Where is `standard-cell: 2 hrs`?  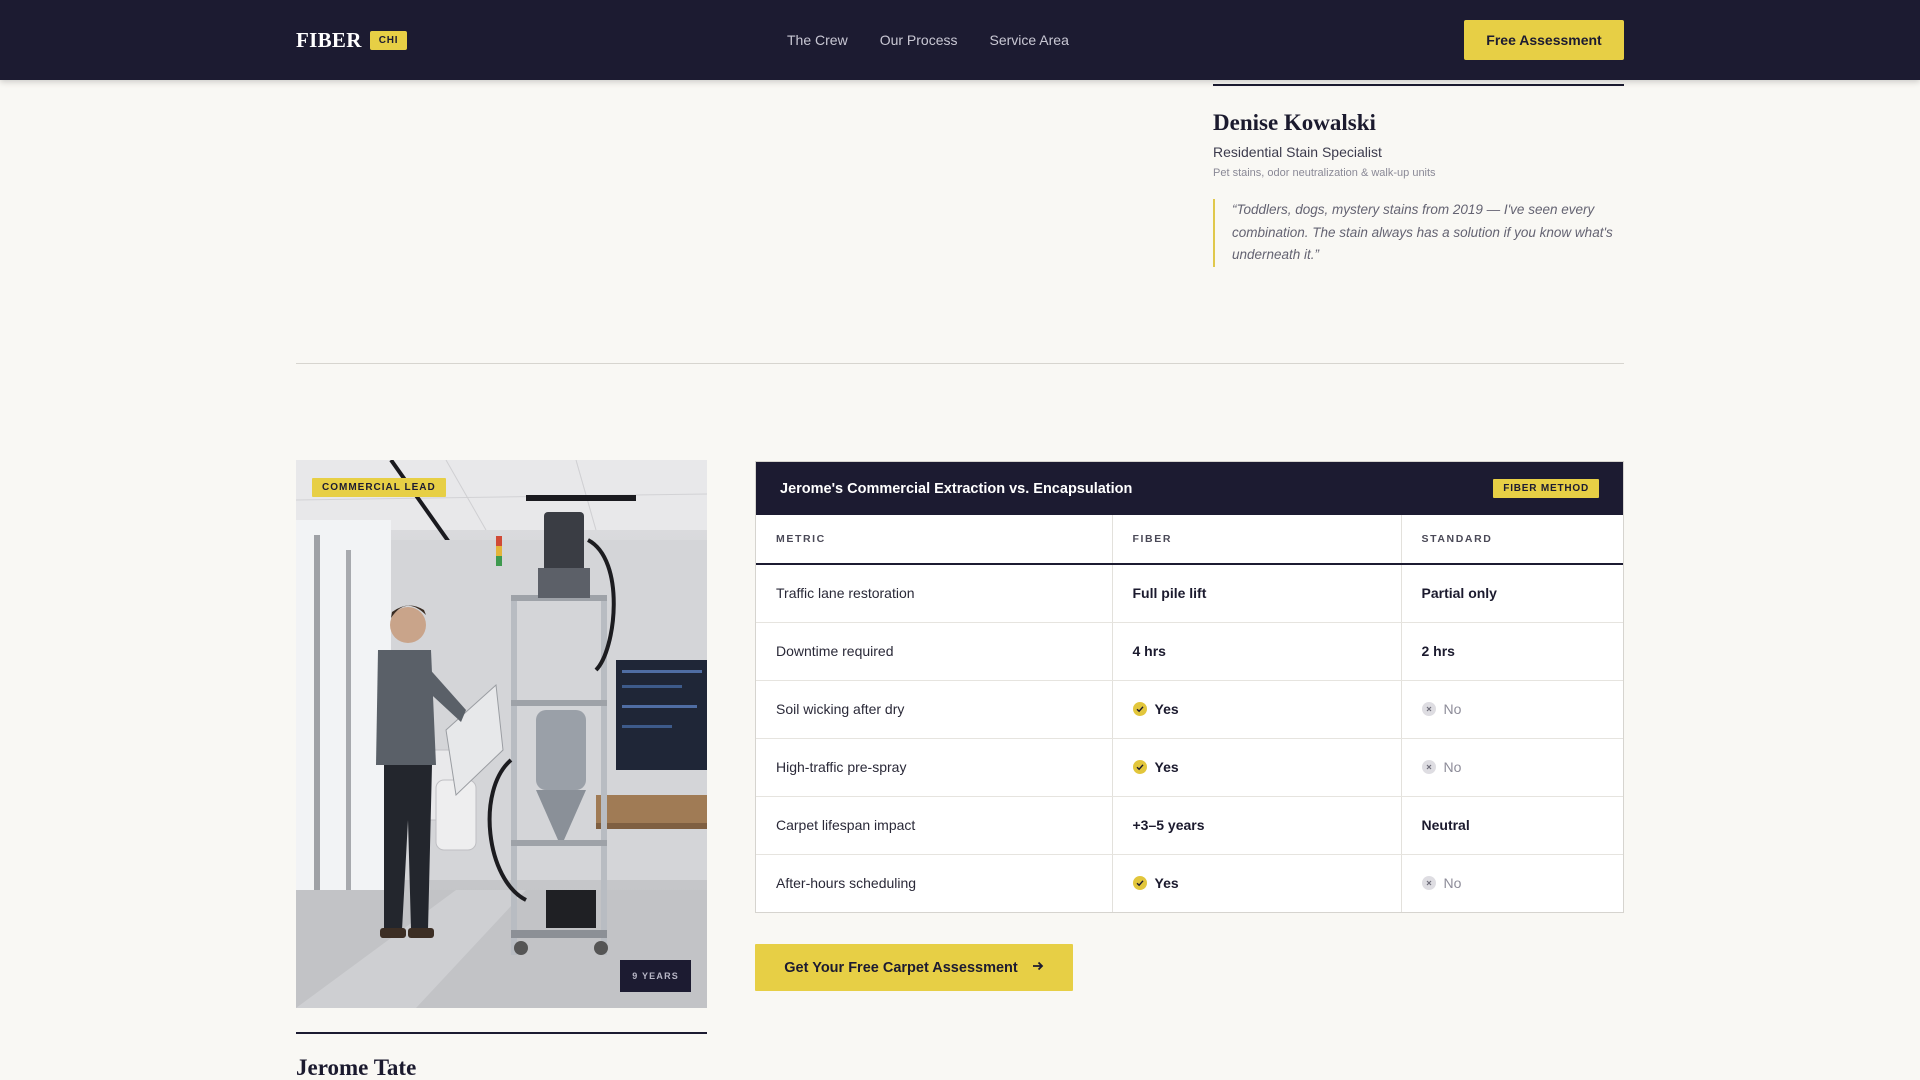 standard-cell: 2 hrs is located at coordinates (1512, 651).